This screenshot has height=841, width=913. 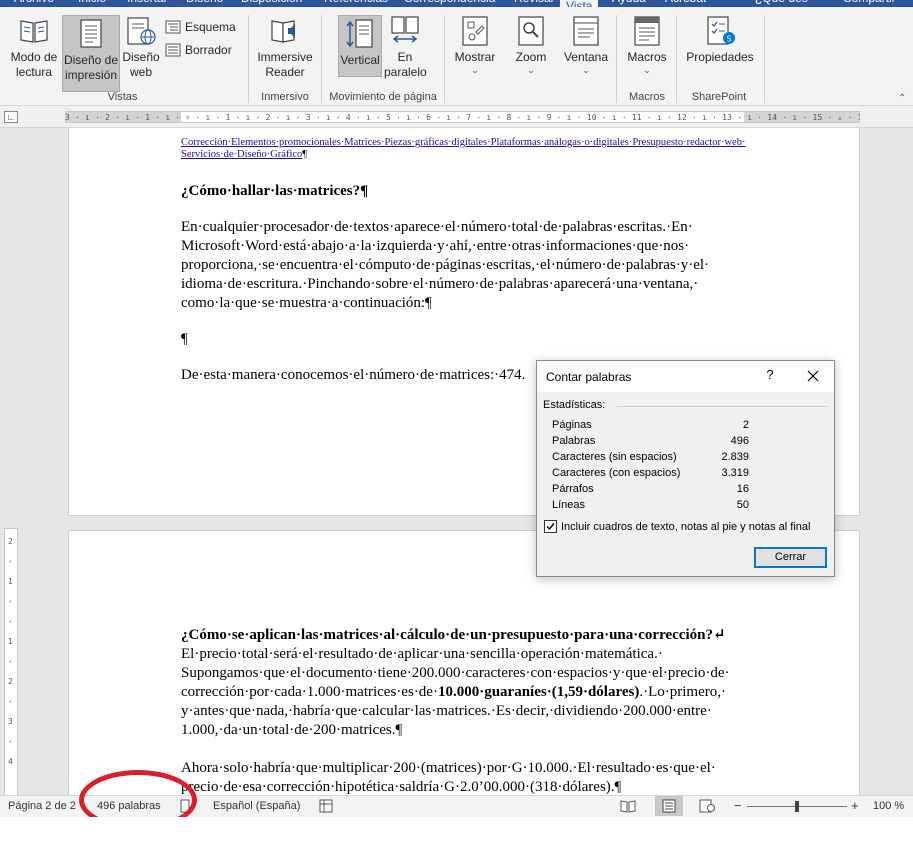 I want to click on macros-button: Macros ⌄, so click(x=647, y=46).